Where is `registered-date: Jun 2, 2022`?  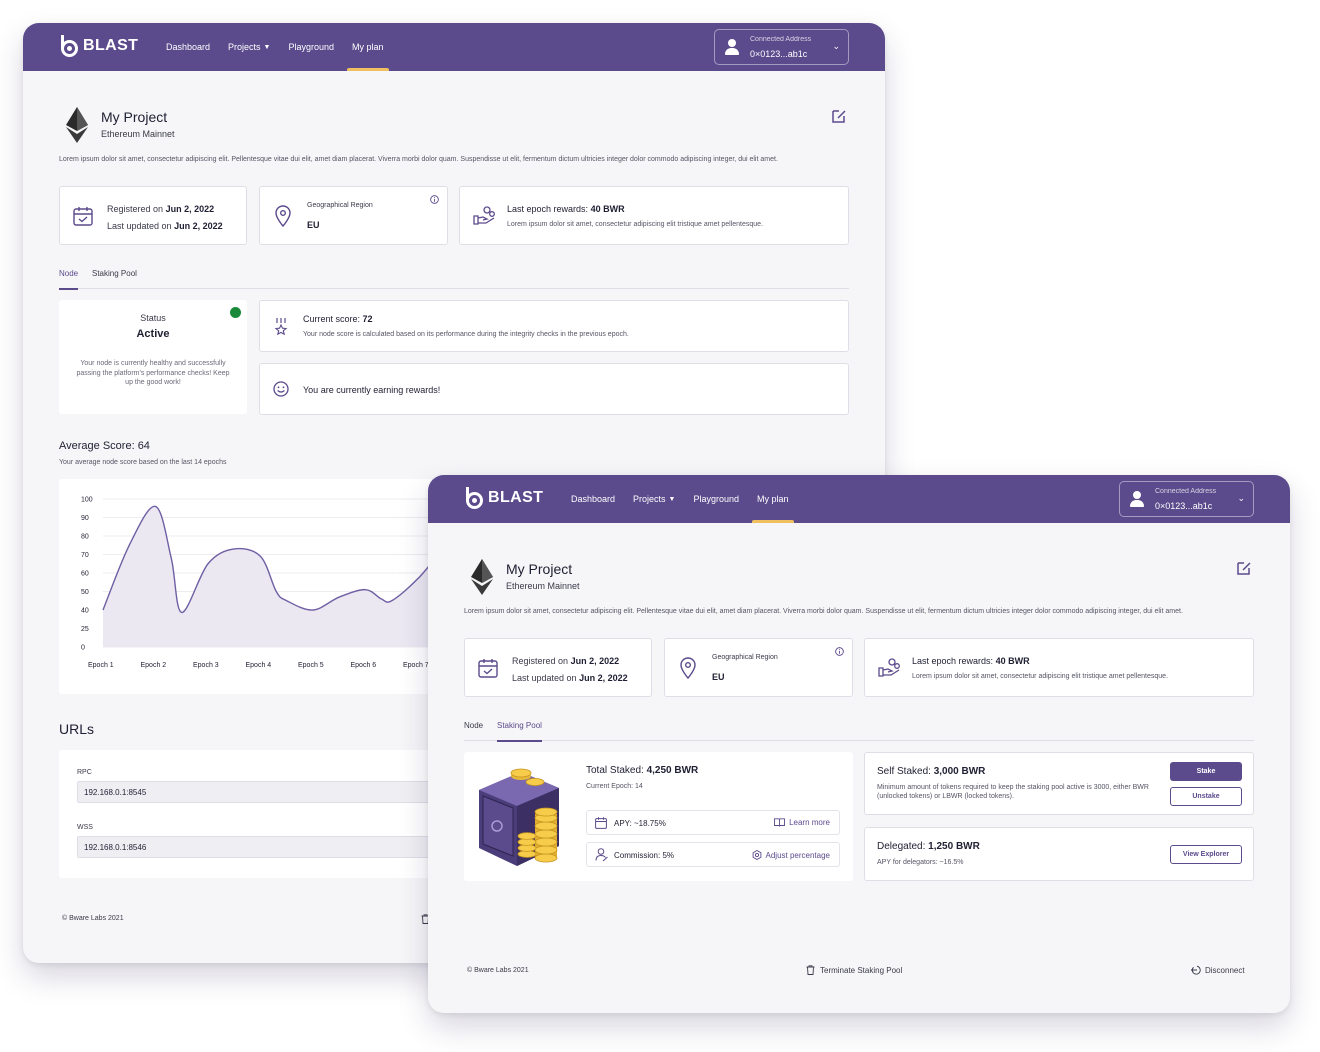
registered-date: Jun 2, 2022 is located at coordinates (595, 661).